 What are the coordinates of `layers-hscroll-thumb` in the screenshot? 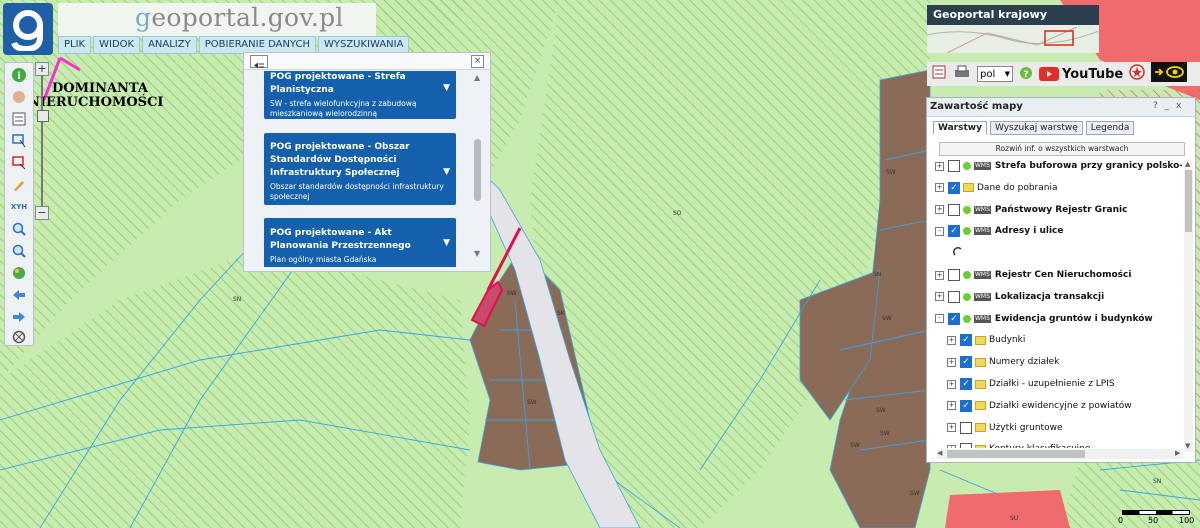 It's located at (1016, 454).